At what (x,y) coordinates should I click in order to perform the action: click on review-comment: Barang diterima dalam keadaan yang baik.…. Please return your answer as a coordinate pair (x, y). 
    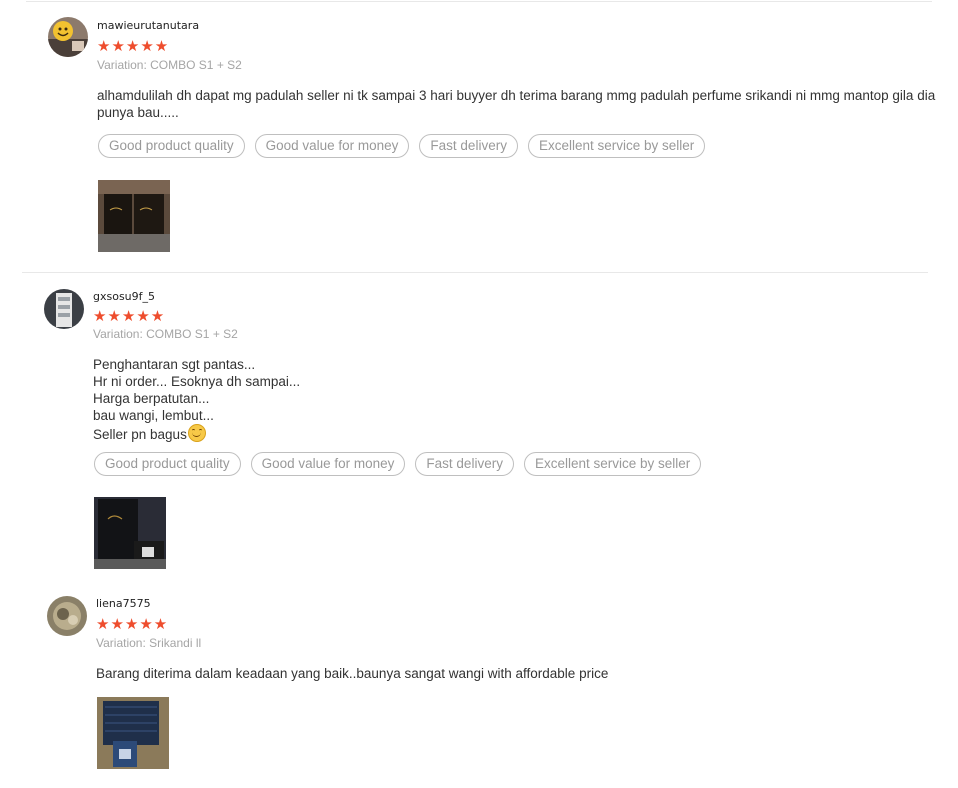
    Looking at the image, I should click on (352, 673).